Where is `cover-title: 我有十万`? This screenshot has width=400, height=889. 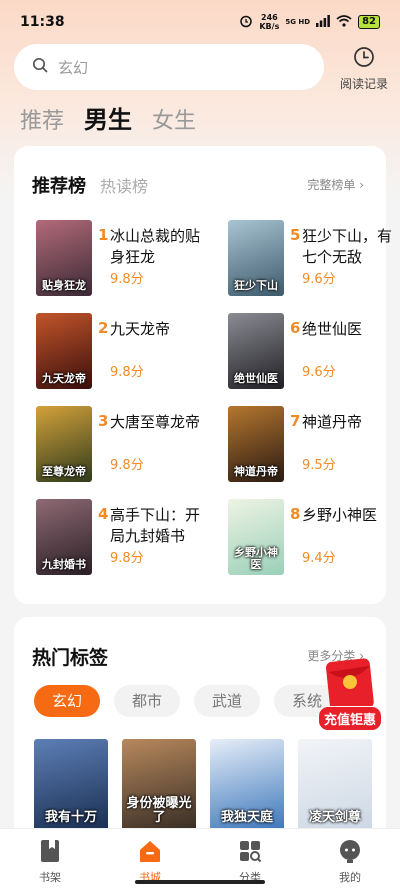
cover-title: 我有十万 is located at coordinates (70, 817).